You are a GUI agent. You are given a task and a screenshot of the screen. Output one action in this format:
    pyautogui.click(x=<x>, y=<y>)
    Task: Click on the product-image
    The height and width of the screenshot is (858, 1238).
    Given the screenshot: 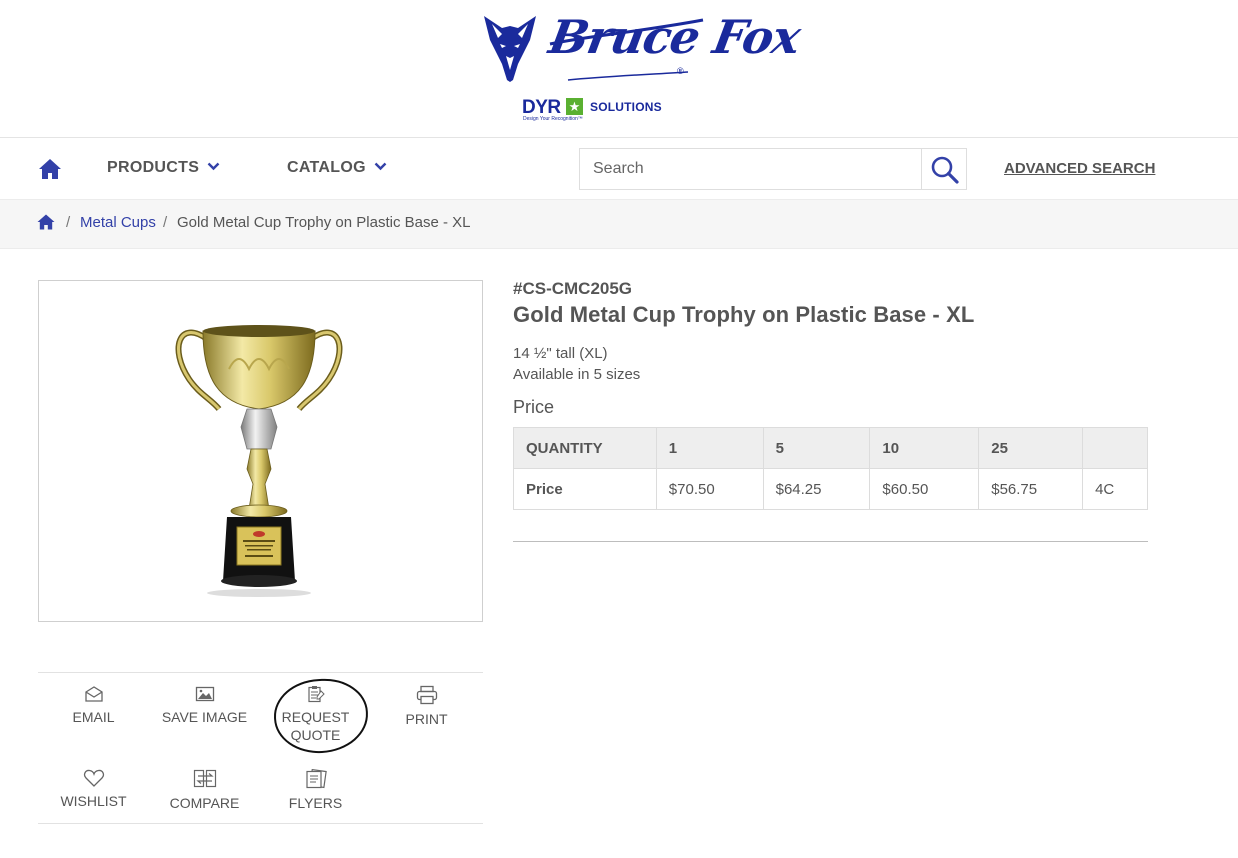 What is the action you would take?
    pyautogui.click(x=260, y=451)
    